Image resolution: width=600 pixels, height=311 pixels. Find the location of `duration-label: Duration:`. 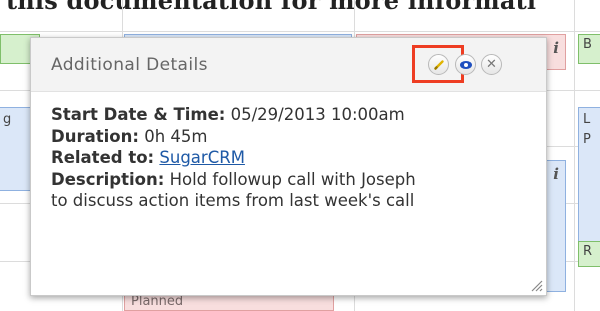

duration-label: Duration: is located at coordinates (95, 136).